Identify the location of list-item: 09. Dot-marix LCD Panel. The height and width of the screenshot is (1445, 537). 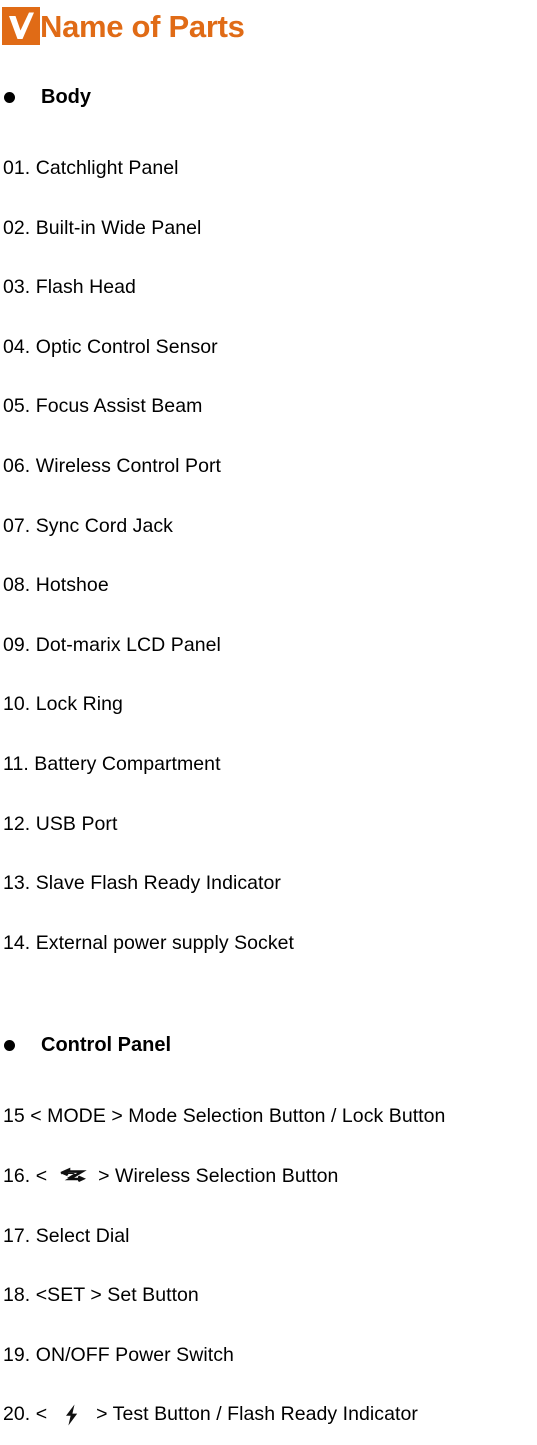
(268, 646).